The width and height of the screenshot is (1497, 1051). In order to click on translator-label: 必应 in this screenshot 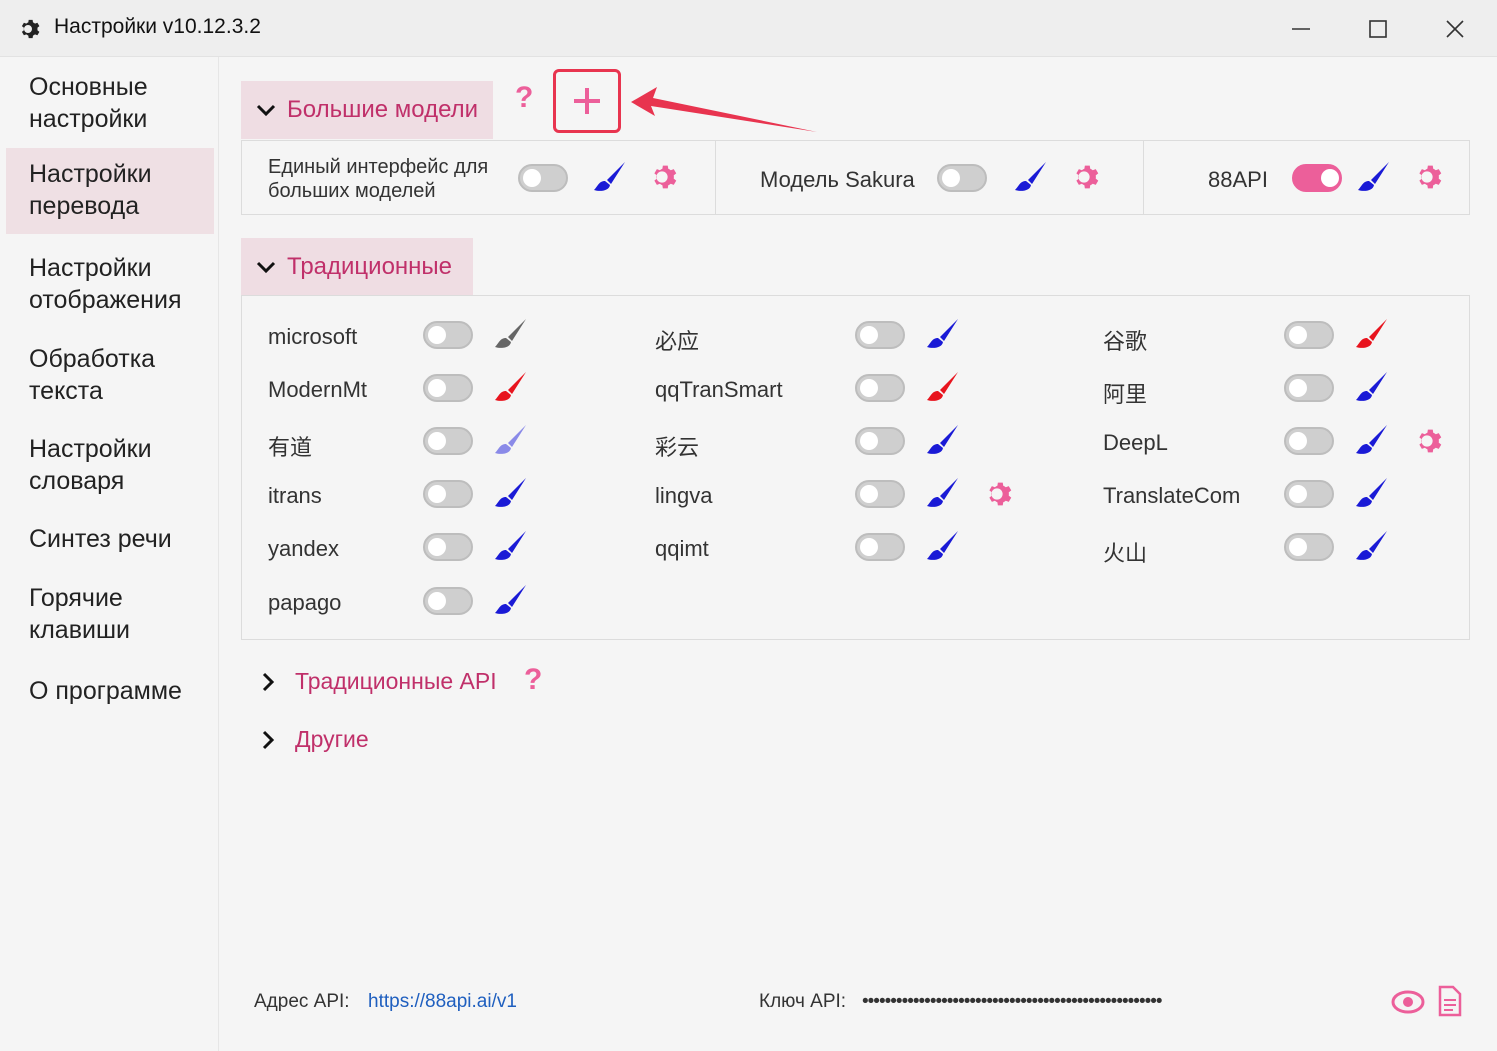, I will do `click(677, 341)`.